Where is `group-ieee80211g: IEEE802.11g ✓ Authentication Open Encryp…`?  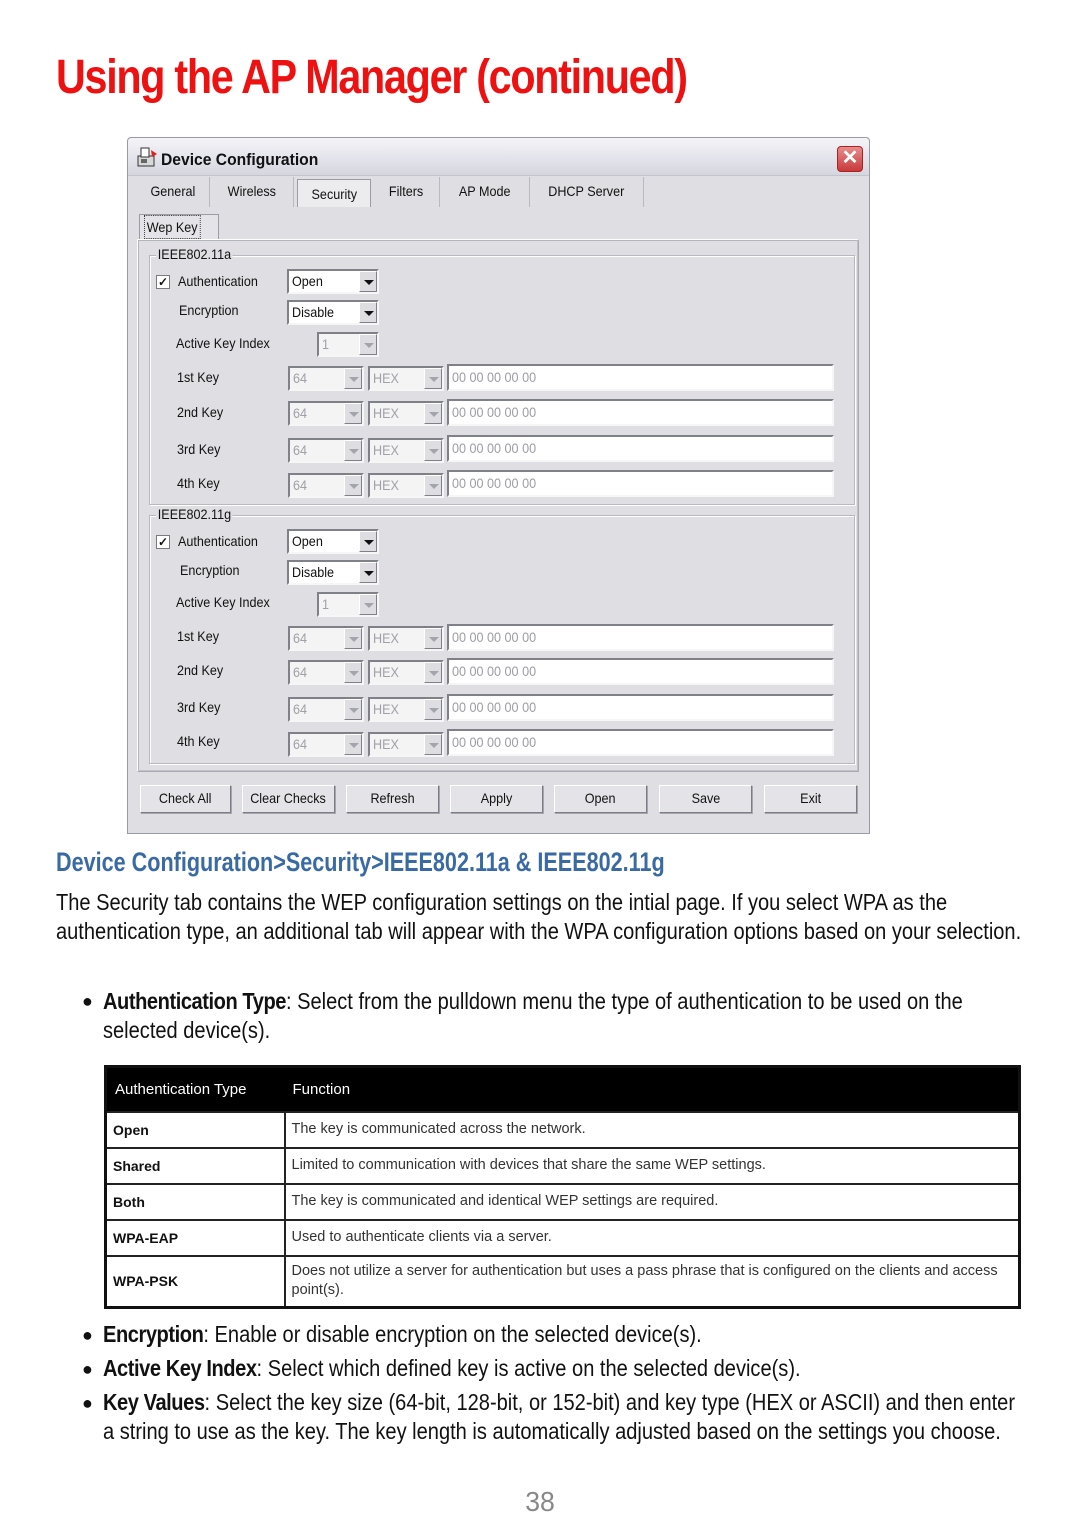
group-ieee80211g: IEEE802.11g ✓ Authentication Open Encryp… is located at coordinates (502, 635).